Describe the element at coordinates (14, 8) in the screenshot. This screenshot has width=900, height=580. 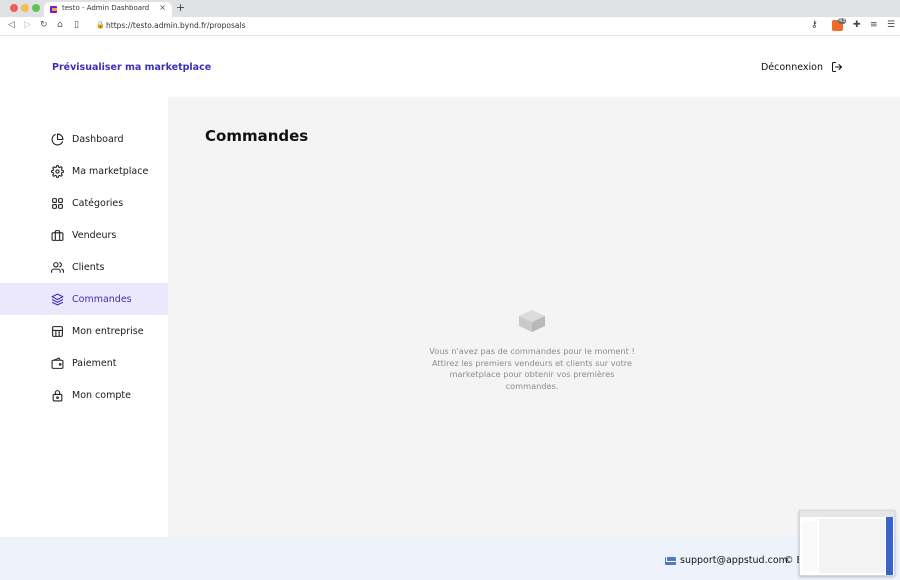
I see `close-window-button` at that location.